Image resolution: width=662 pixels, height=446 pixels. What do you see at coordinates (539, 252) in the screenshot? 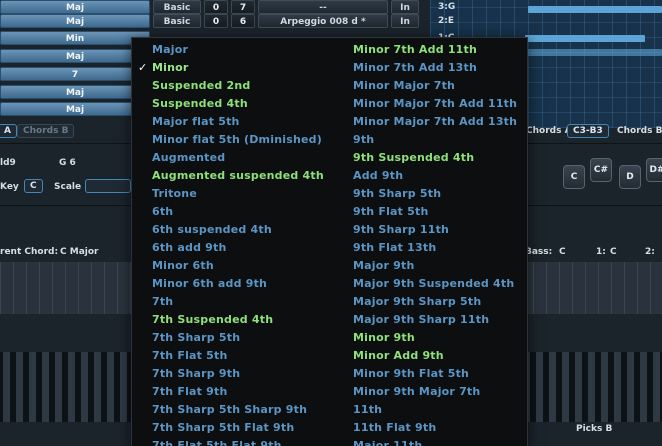
I see `bass-label: Bass:` at bounding box center [539, 252].